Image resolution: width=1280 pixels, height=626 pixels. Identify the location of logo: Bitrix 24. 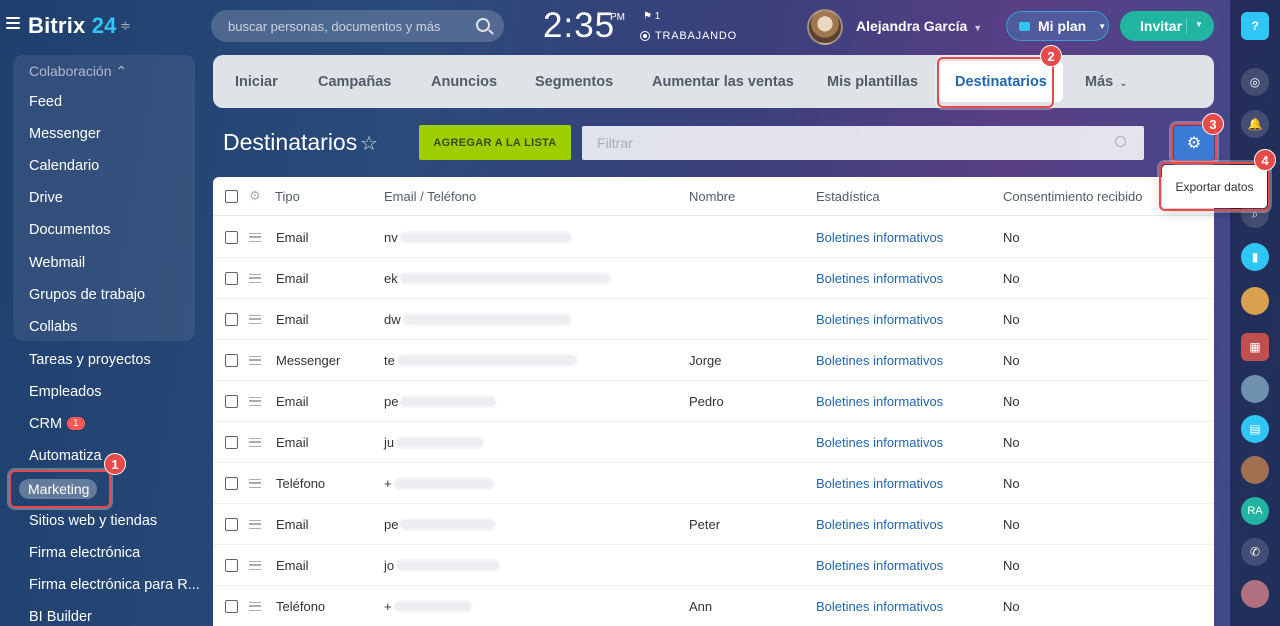
(72, 26).